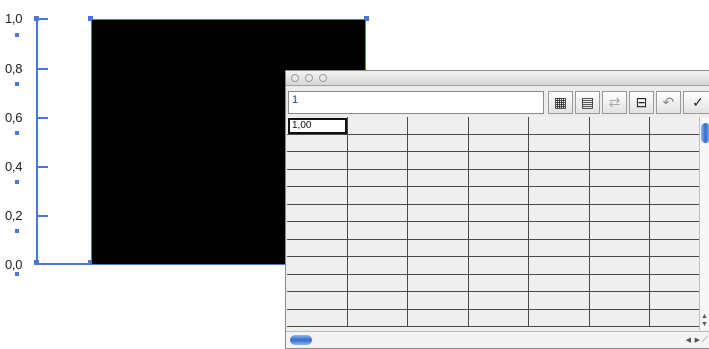  Describe the element at coordinates (696, 102) in the screenshot. I see `apply-icon: ✓` at that location.